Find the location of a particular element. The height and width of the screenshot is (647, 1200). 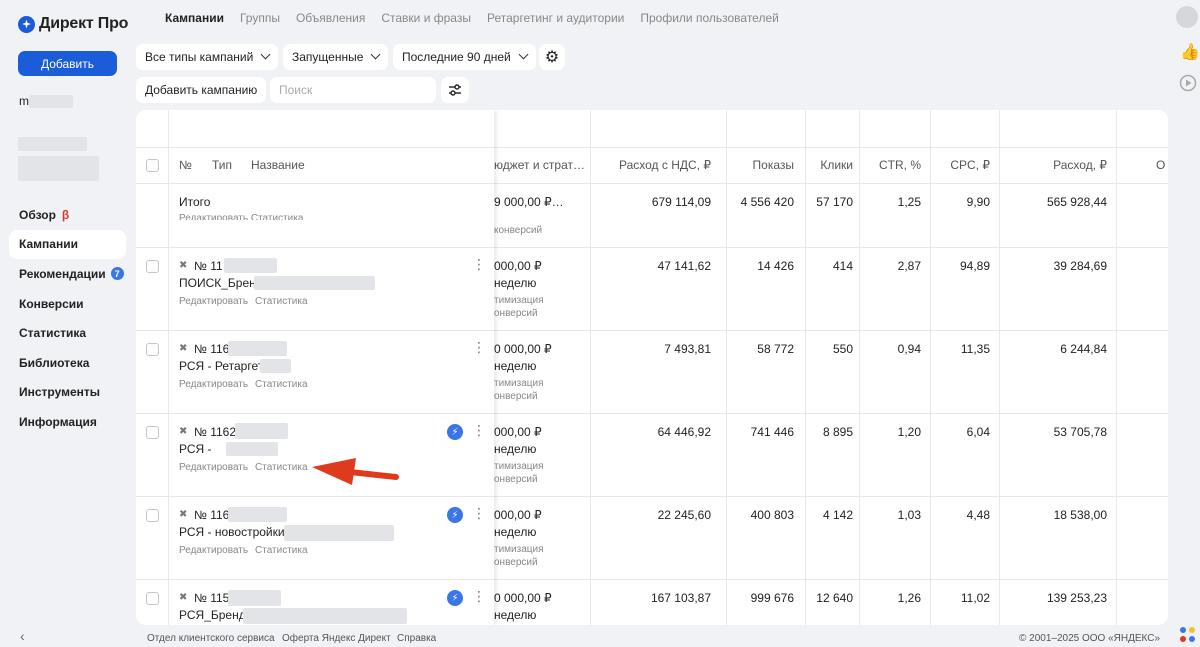

total-cost: 565 928,44 is located at coordinates (1076, 202).